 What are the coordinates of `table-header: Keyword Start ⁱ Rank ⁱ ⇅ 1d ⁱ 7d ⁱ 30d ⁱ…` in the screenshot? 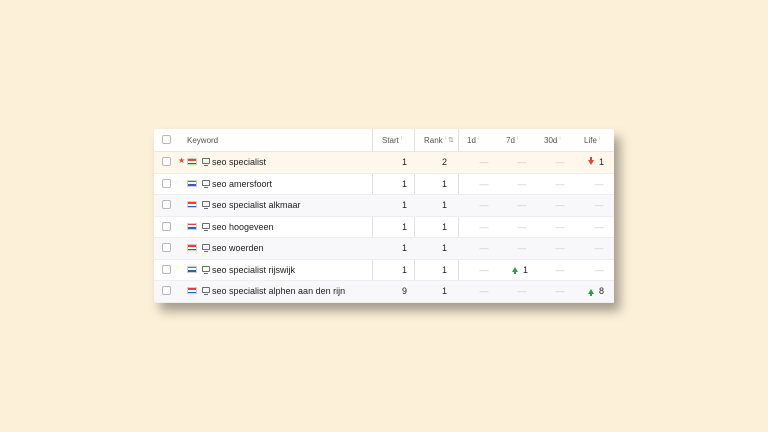 It's located at (384, 140).